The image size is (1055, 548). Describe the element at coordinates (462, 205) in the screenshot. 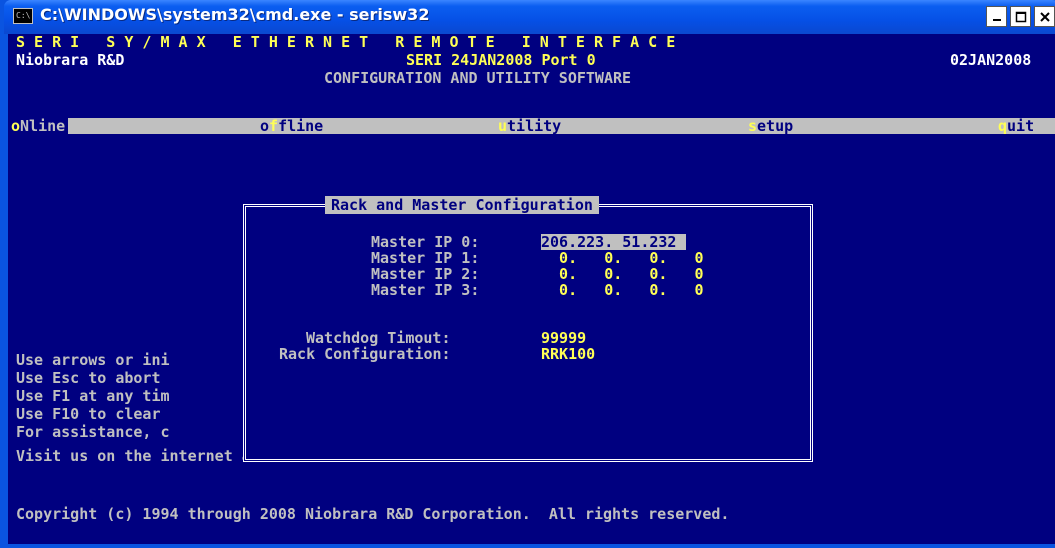

I see `dialog-title: Rack and Master Configuration` at that location.